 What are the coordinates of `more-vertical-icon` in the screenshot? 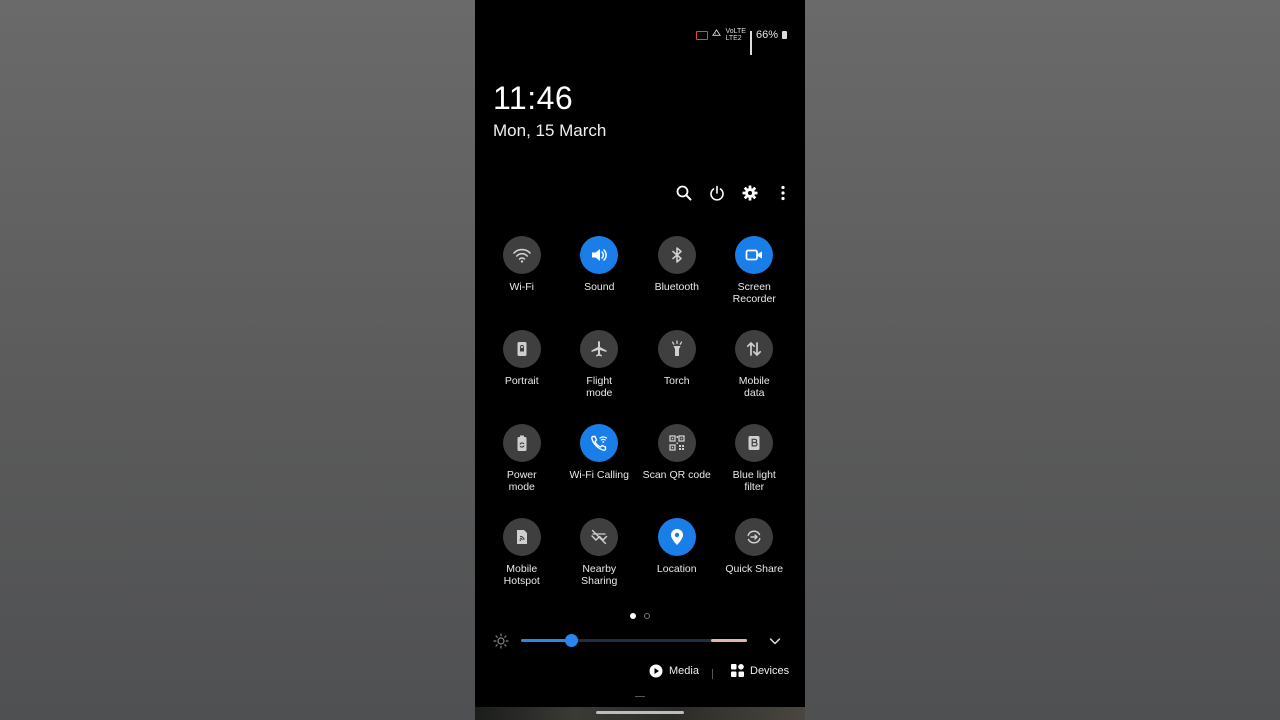 It's located at (783, 193).